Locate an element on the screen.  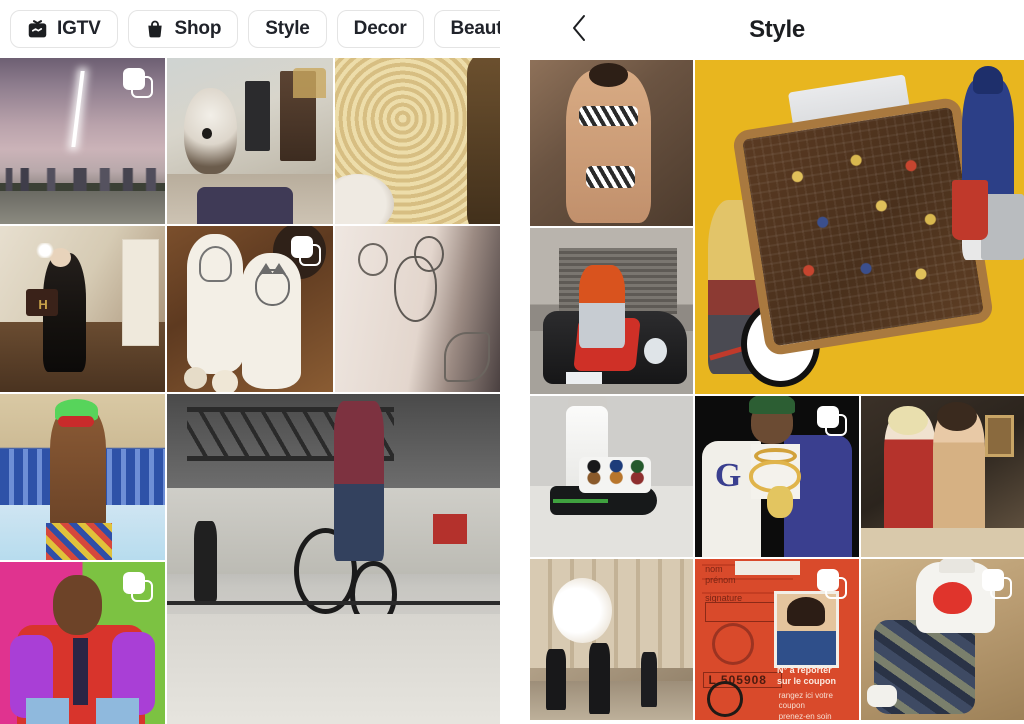
post-swimsuit-portrait is located at coordinates (612, 143).